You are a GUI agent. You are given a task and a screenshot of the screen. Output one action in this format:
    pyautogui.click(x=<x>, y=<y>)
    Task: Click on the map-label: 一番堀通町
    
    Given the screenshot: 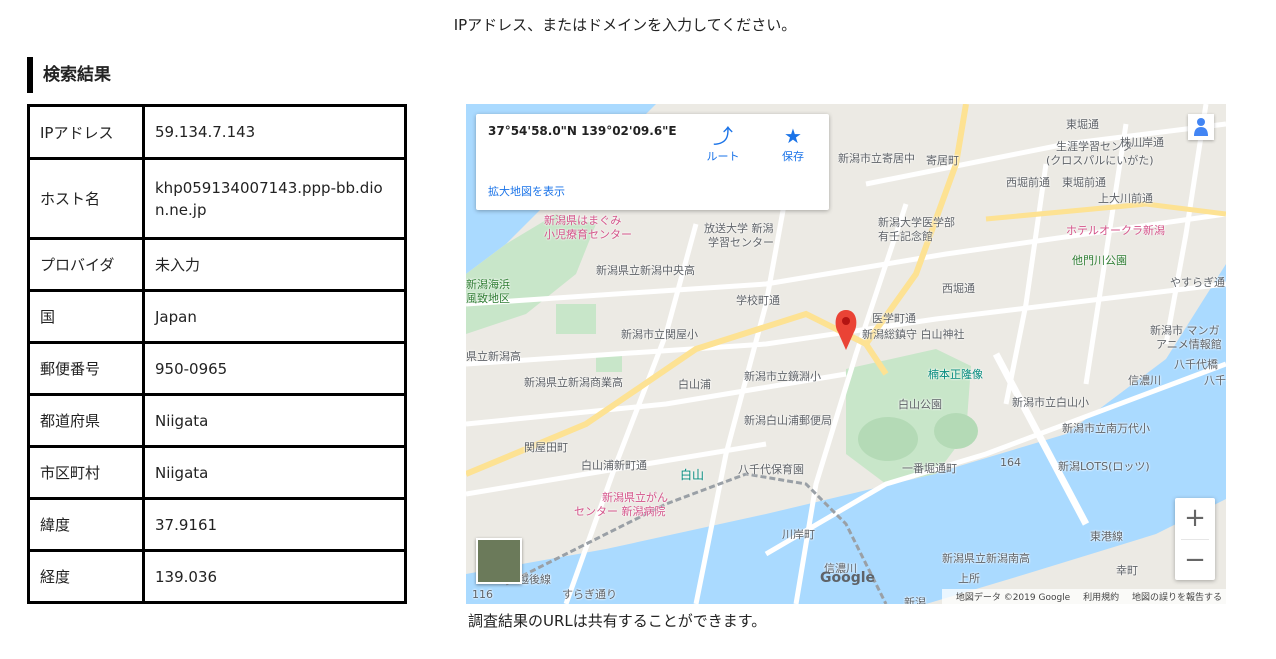 What is the action you would take?
    pyautogui.click(x=929, y=468)
    